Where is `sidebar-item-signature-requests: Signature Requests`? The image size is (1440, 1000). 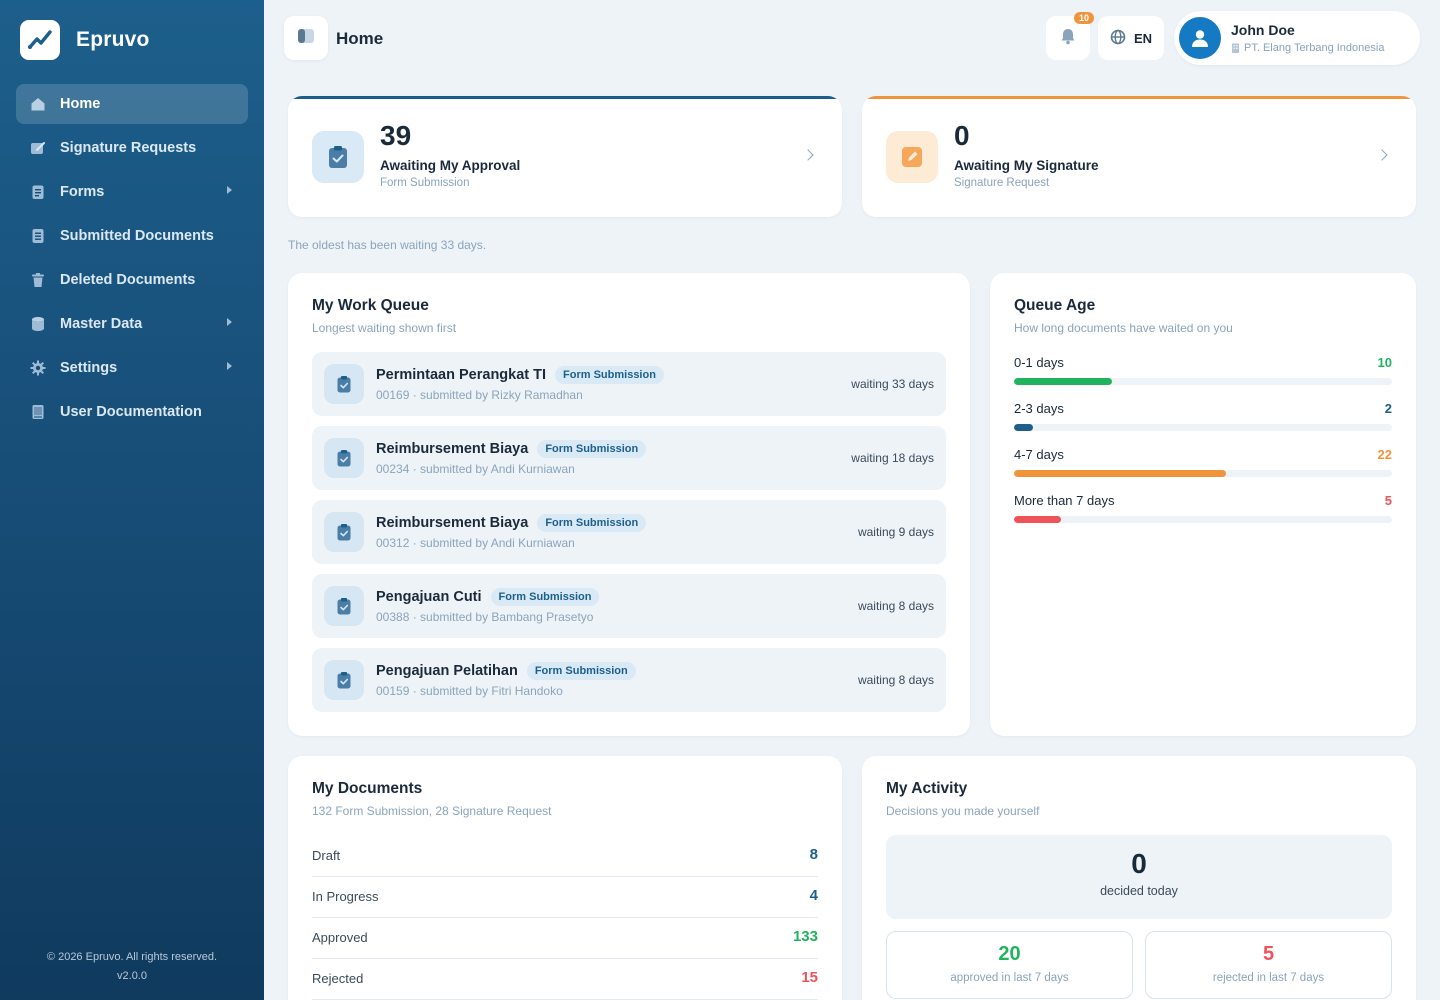
sidebar-item-signature-requests: Signature Requests is located at coordinates (132, 148).